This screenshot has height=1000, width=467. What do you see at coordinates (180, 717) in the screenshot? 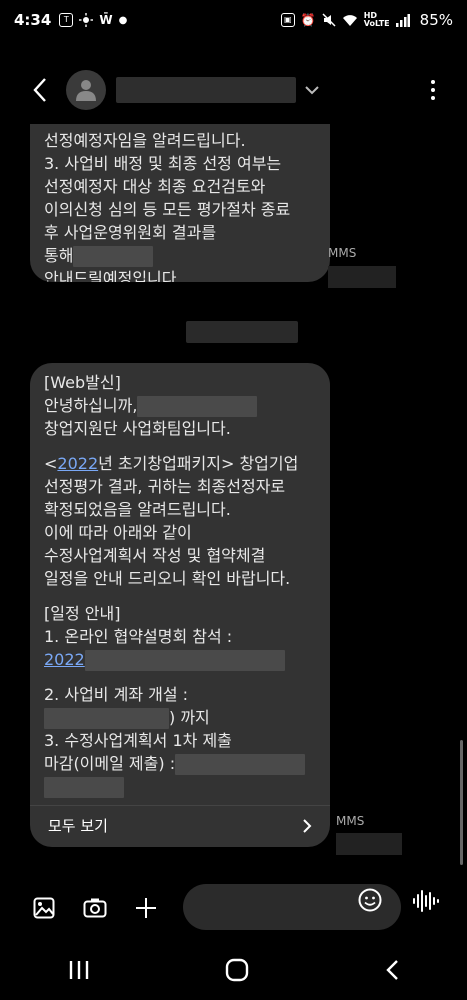
I see `message-line: ) 까지` at bounding box center [180, 717].